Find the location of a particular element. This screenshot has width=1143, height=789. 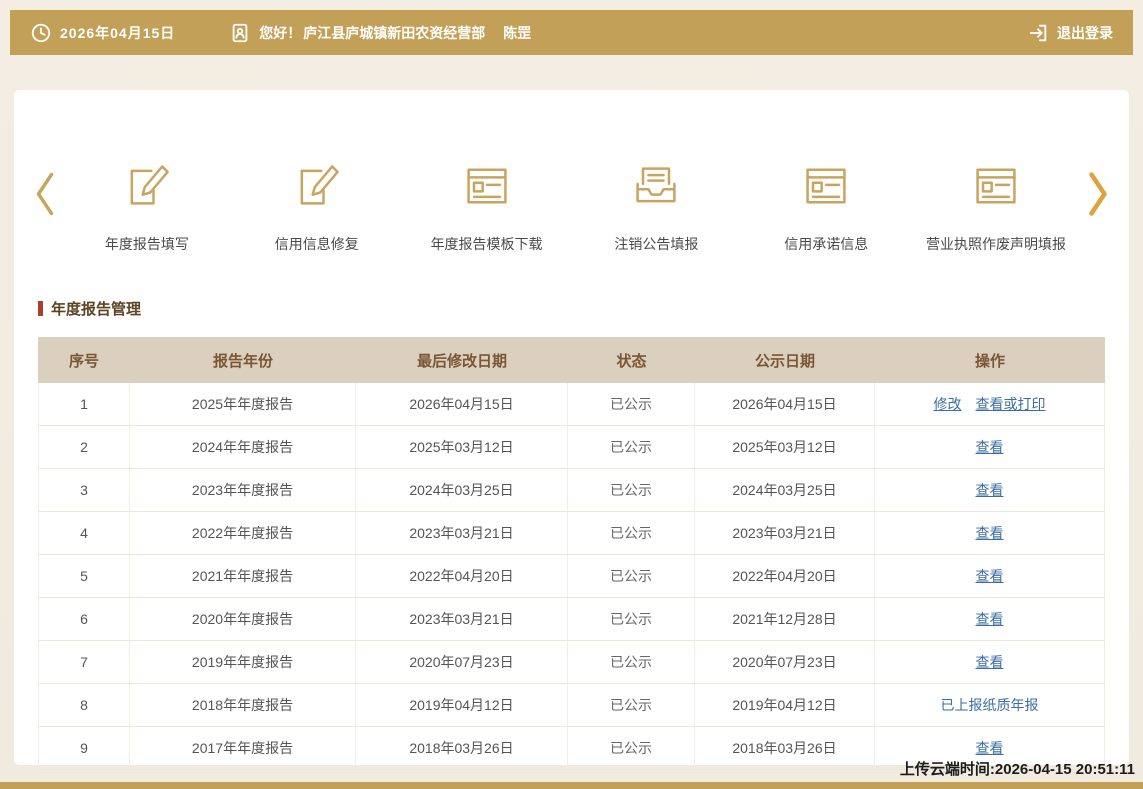

cell-publish-date: 2023年03月21日 is located at coordinates (785, 533).